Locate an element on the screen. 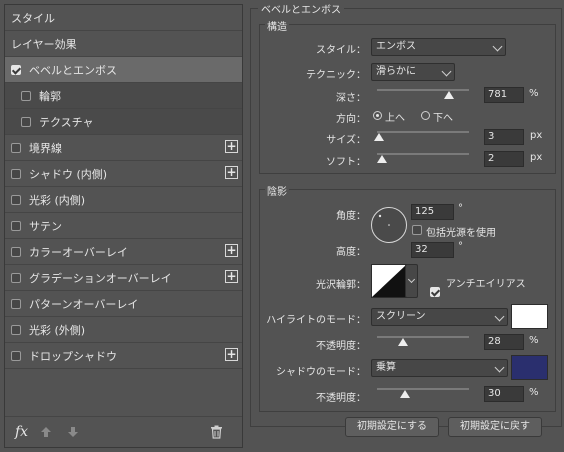 This screenshot has height=452, width=564. shading-title: 陰影 is located at coordinates (277, 190).